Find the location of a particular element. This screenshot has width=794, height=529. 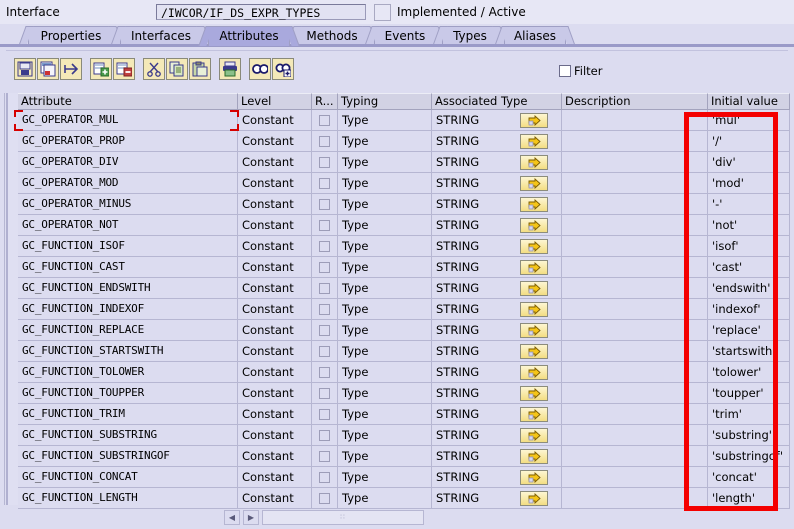

cell-attribute: GC_FUNCTION_TRIM is located at coordinates (128, 414).